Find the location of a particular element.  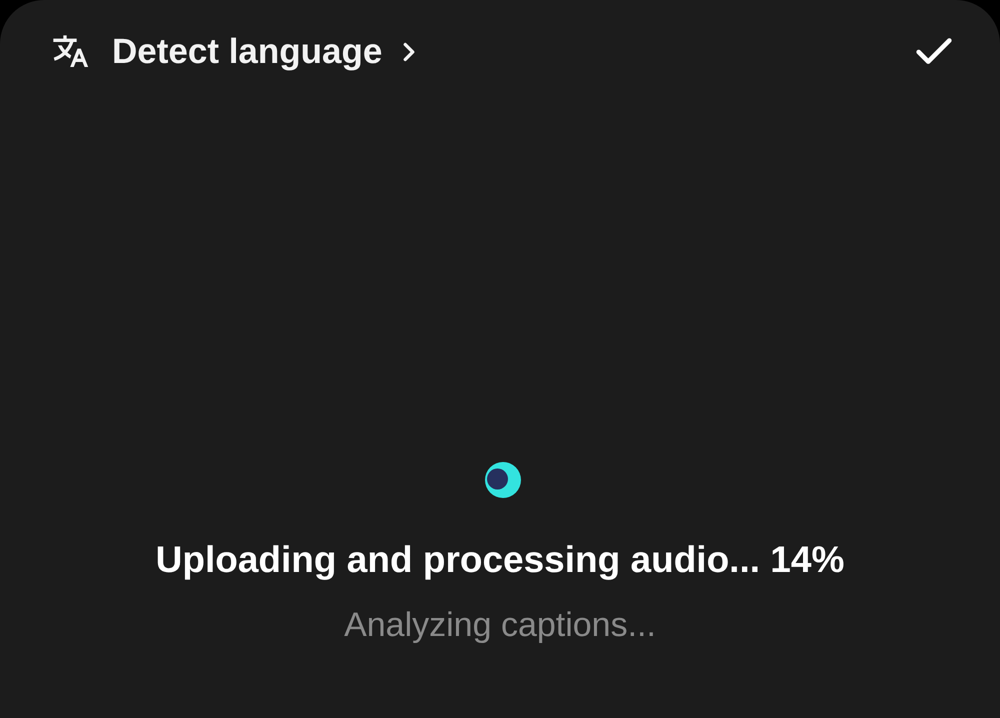

upload-progress-title: Uploading and processing audio... 14% is located at coordinates (500, 560).